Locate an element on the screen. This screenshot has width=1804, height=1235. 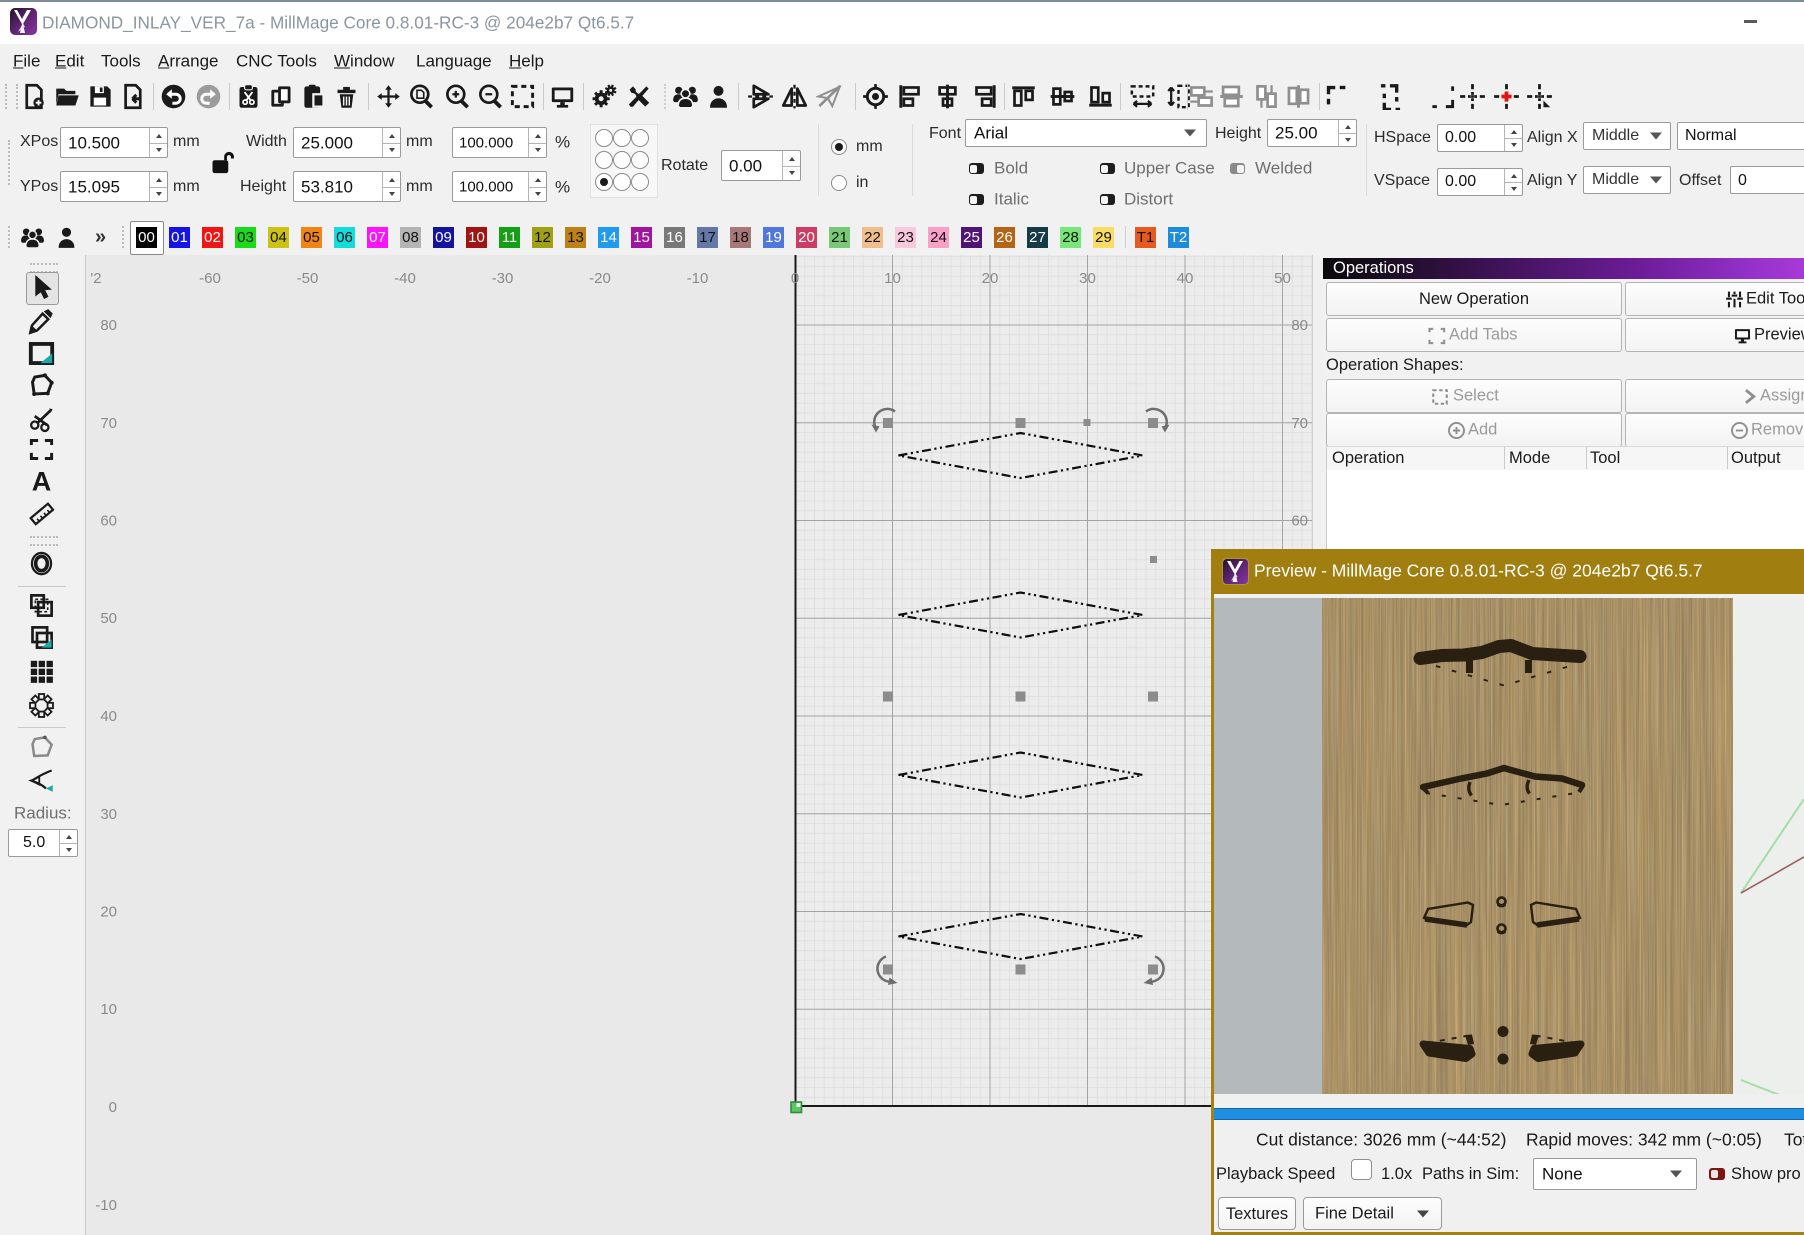
svg-text: A is located at coordinates (42, 481).